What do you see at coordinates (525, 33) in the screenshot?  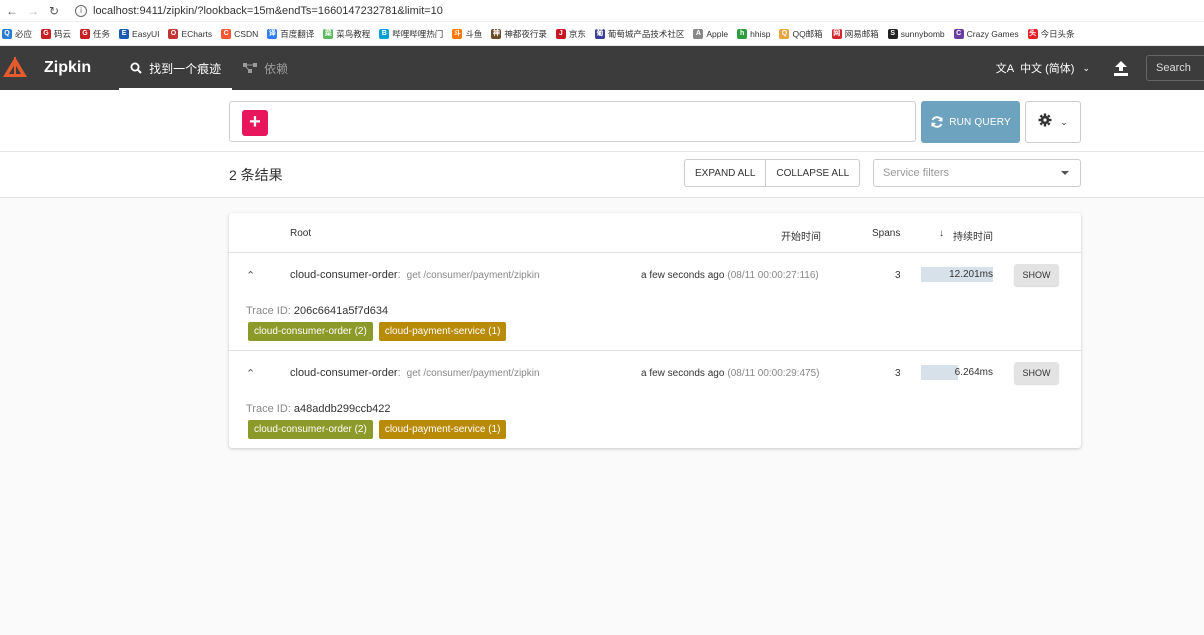 I see `bookmark-label: 神都夜行录` at bounding box center [525, 33].